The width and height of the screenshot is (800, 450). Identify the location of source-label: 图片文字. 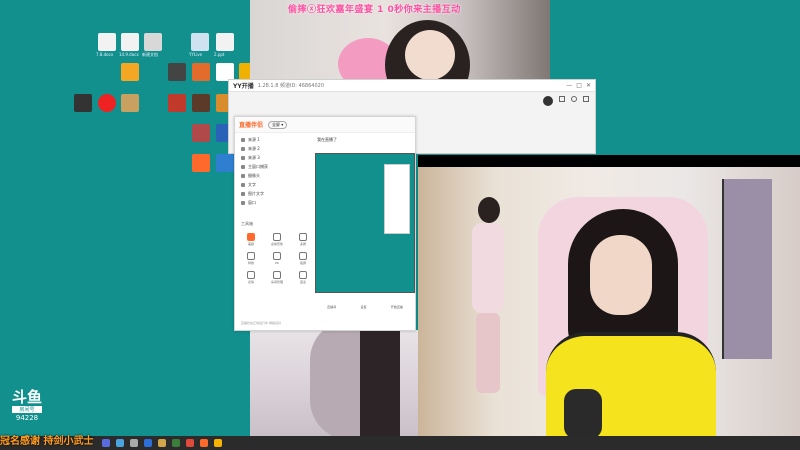
(256, 193).